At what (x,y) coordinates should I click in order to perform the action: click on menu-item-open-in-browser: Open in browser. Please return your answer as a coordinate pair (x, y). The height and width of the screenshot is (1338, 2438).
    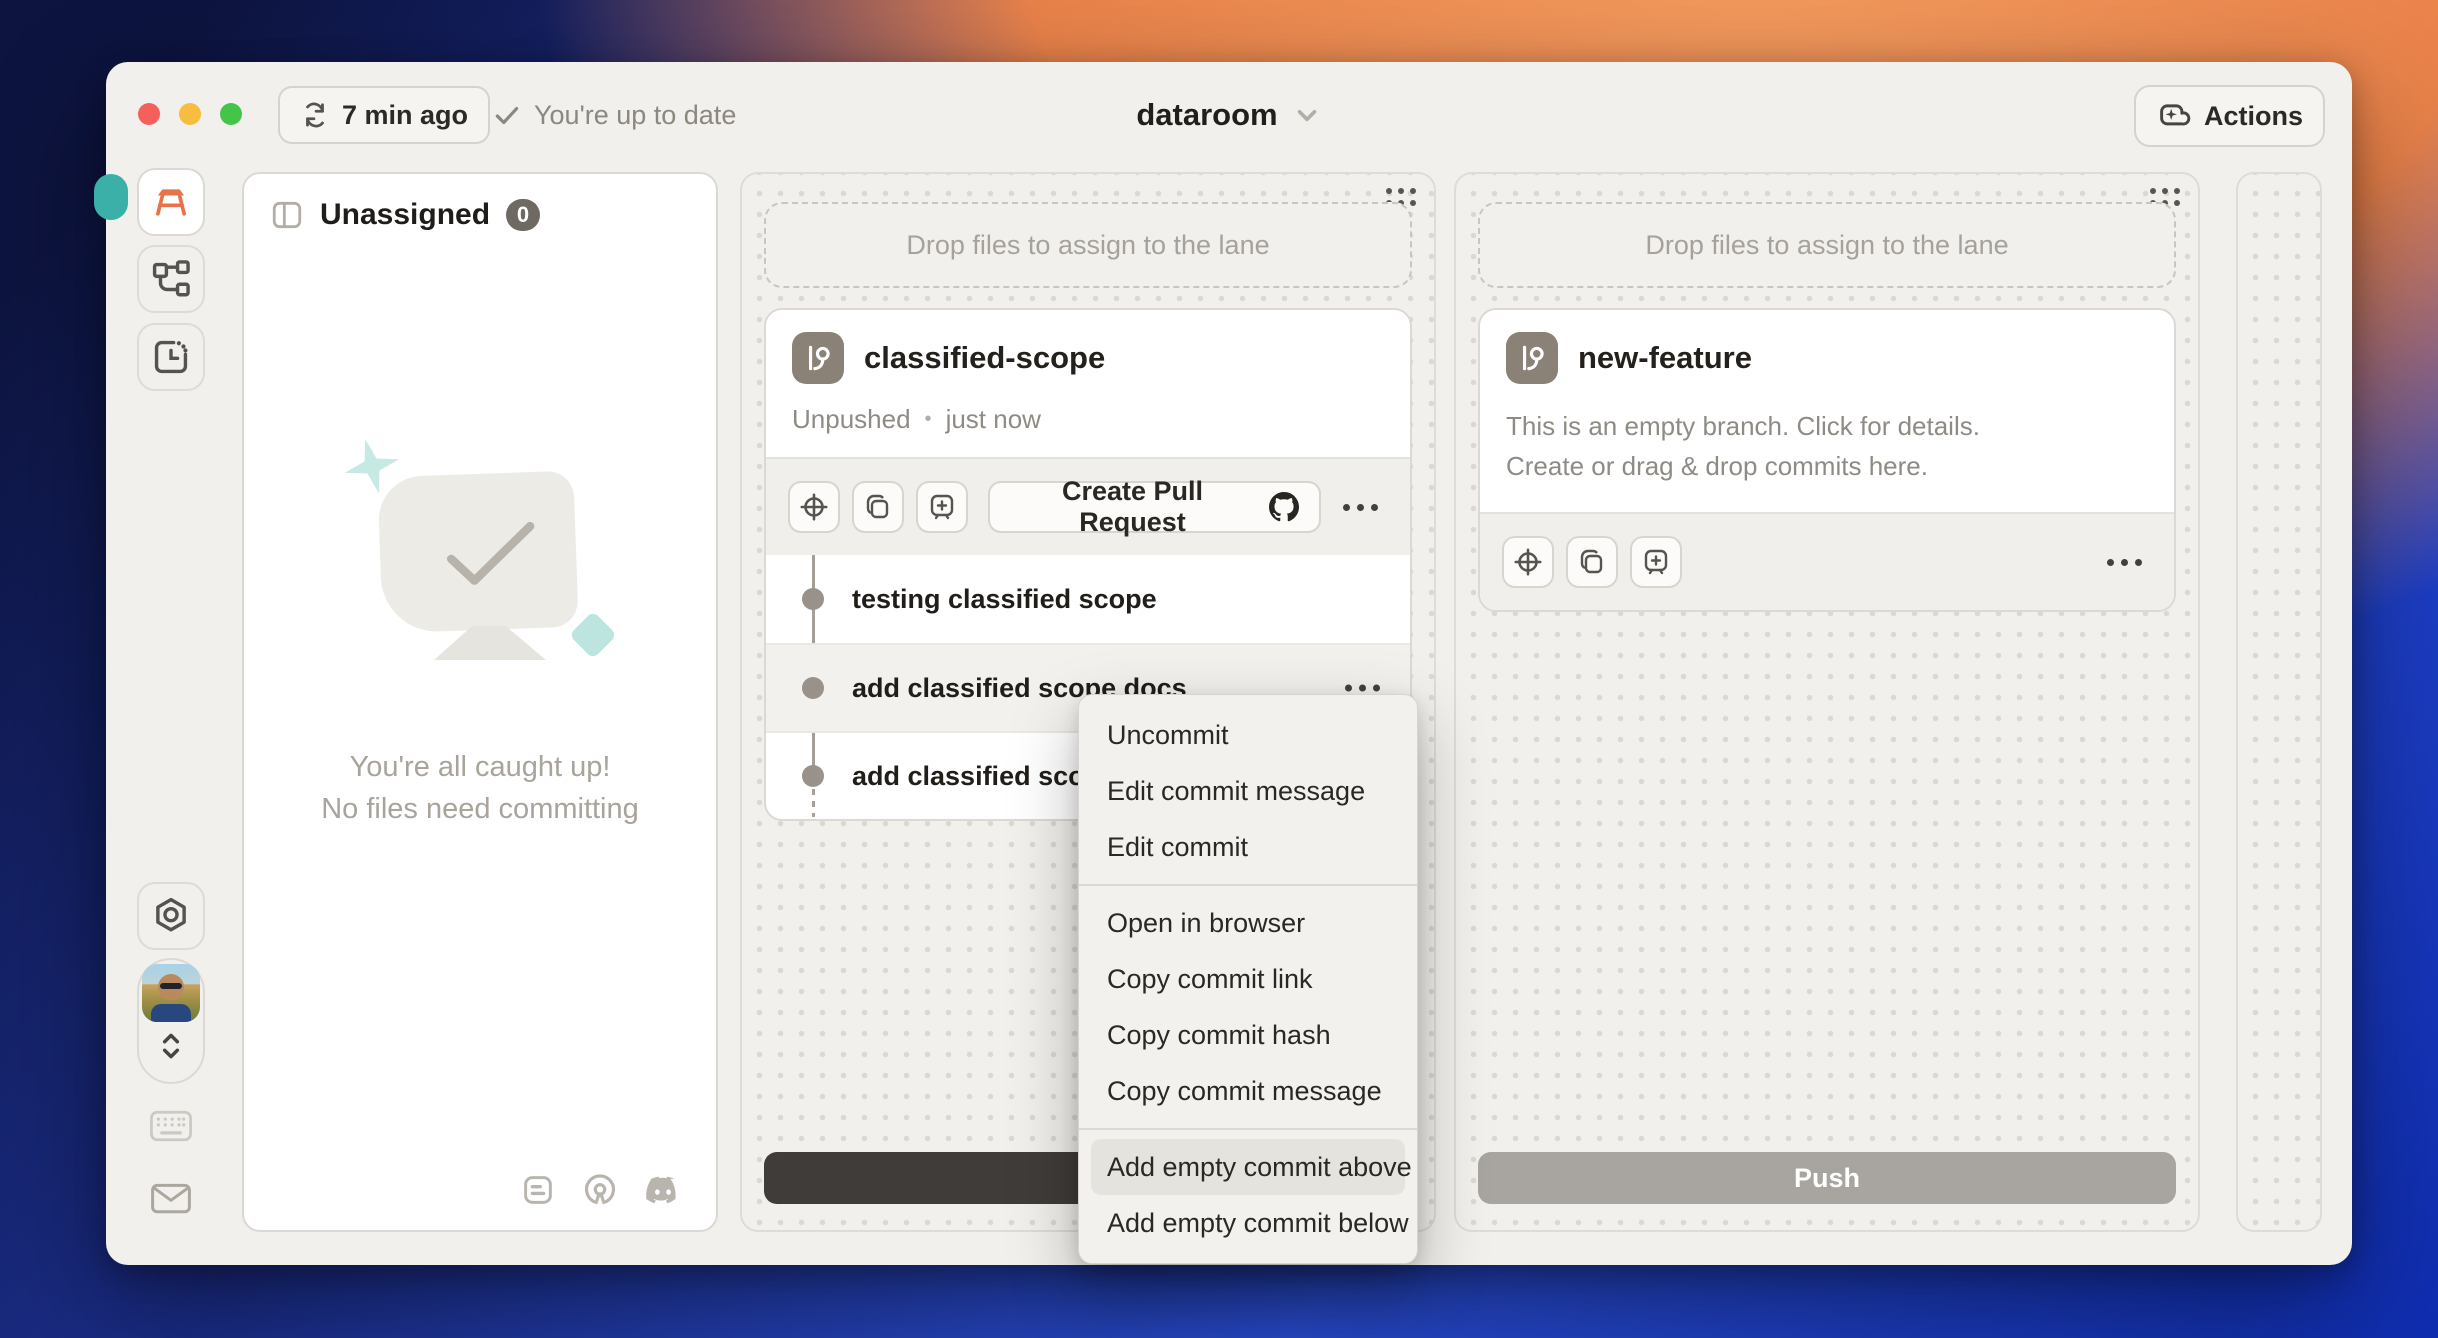
    Looking at the image, I should click on (1248, 923).